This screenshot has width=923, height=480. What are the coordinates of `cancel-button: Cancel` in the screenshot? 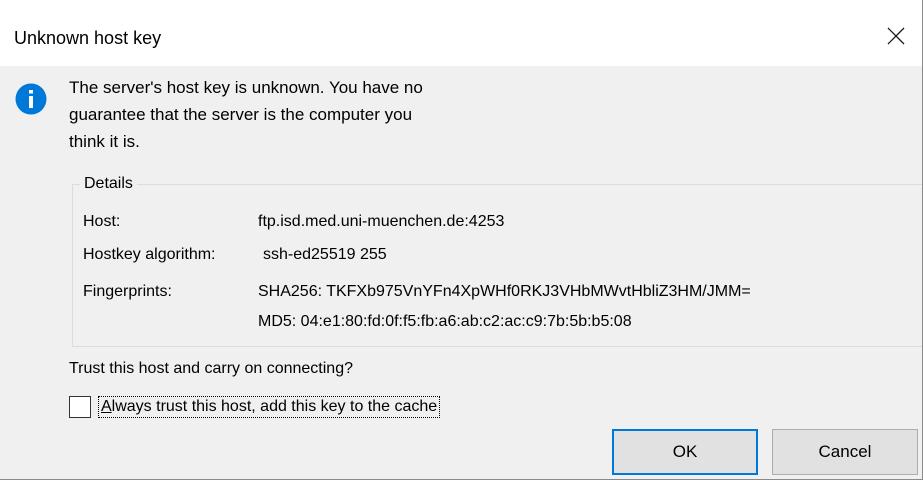 It's located at (845, 452).